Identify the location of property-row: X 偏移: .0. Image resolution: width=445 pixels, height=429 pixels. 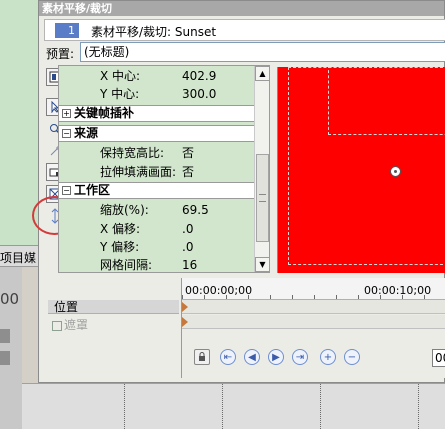
(156, 229).